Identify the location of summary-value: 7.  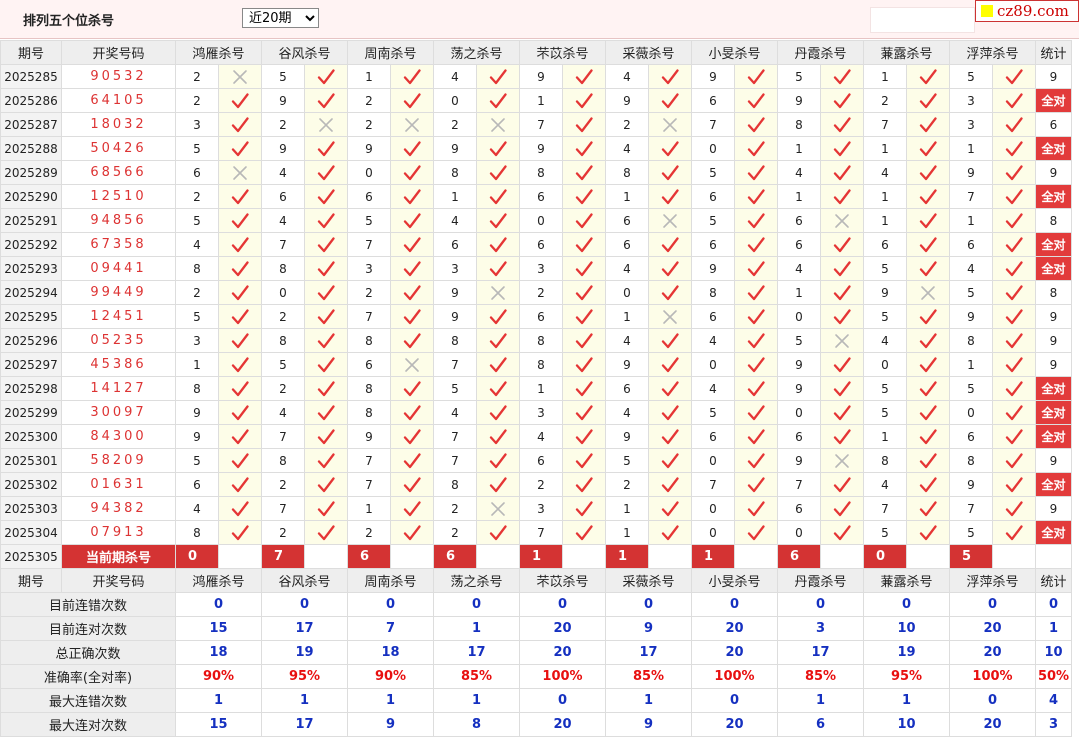
(390, 628).